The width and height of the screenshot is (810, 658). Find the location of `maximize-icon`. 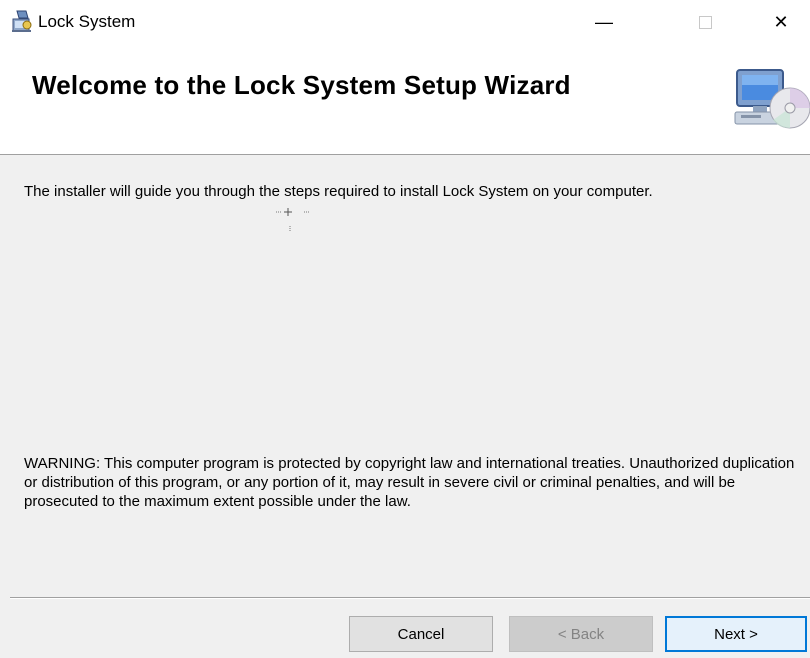

maximize-icon is located at coordinates (705, 22).